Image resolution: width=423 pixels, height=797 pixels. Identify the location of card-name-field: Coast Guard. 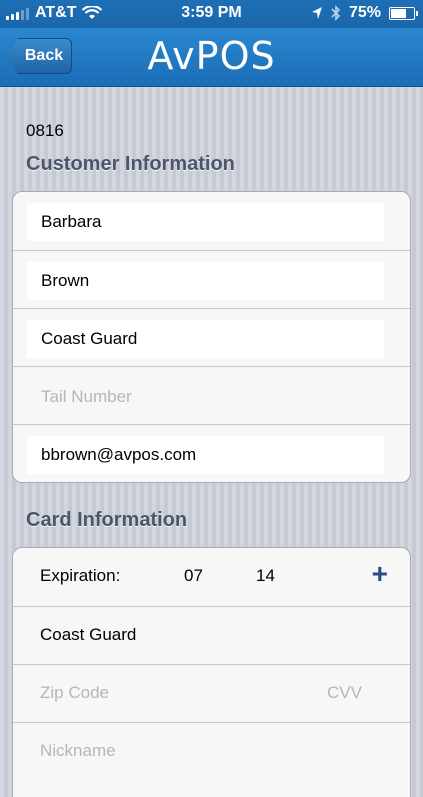
(88, 635).